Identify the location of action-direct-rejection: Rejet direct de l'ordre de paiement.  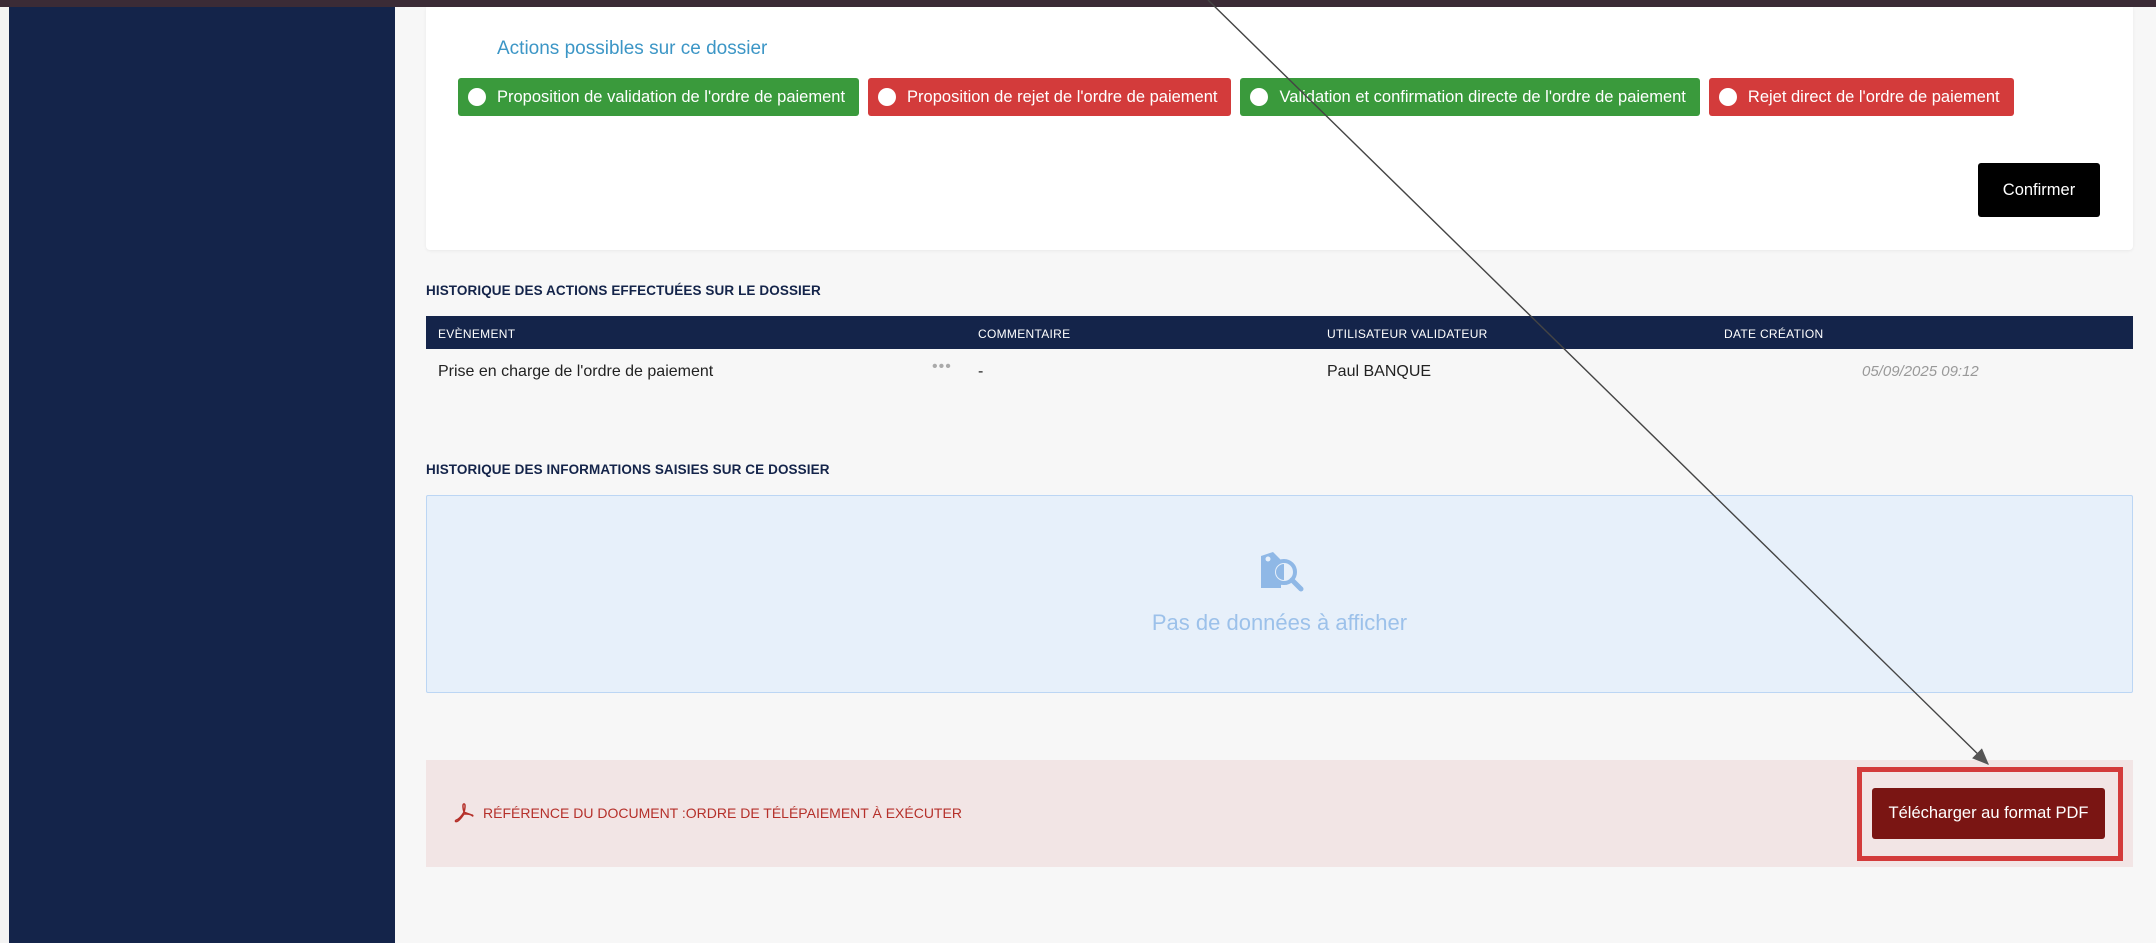
(1861, 97).